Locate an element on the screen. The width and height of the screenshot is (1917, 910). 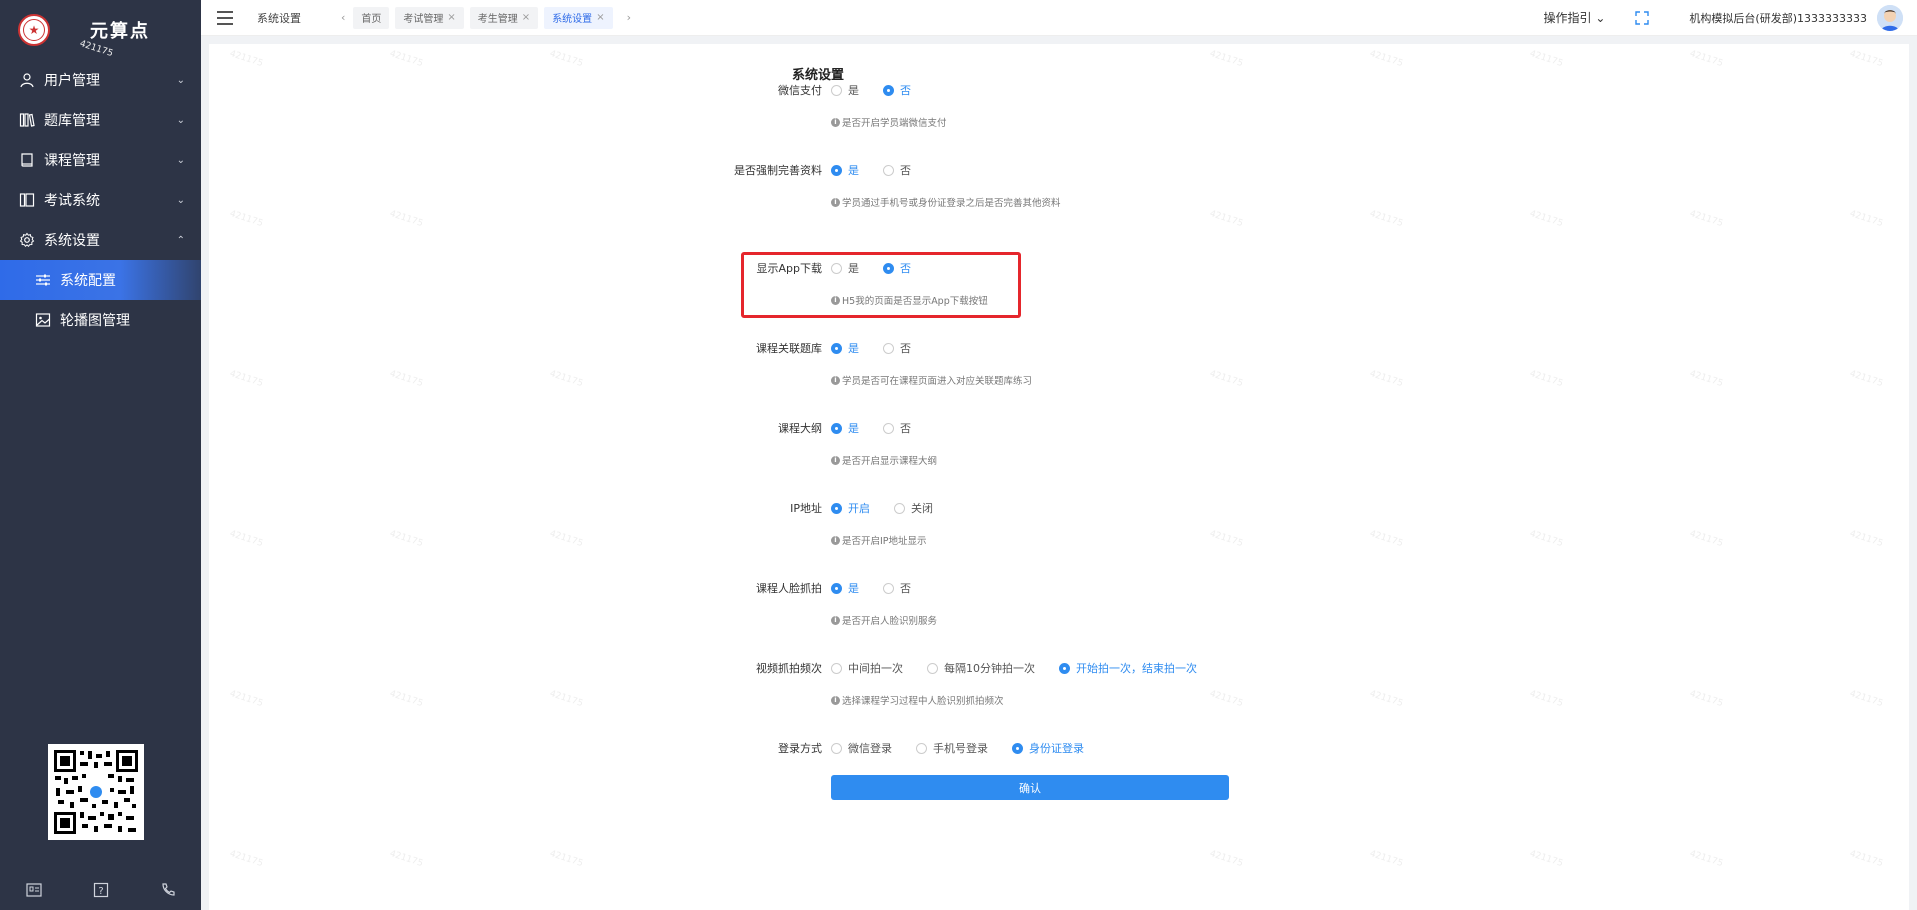
field-hint: i 是否开启显示课程大纲 is located at coordinates (884, 460).